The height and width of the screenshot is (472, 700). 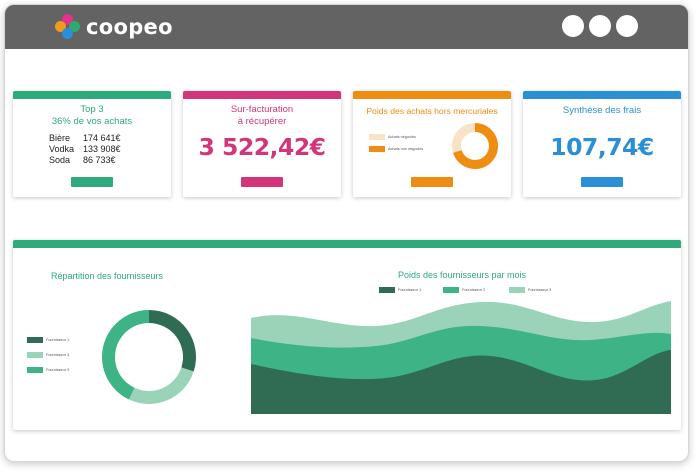 I want to click on par-mois-area-chart, so click(x=461, y=357).